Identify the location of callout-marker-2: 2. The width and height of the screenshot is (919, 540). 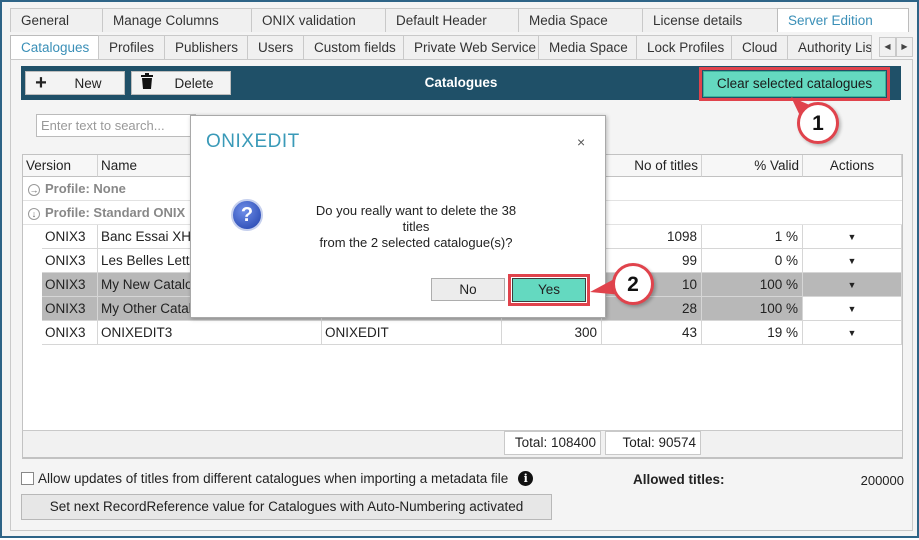
(633, 284).